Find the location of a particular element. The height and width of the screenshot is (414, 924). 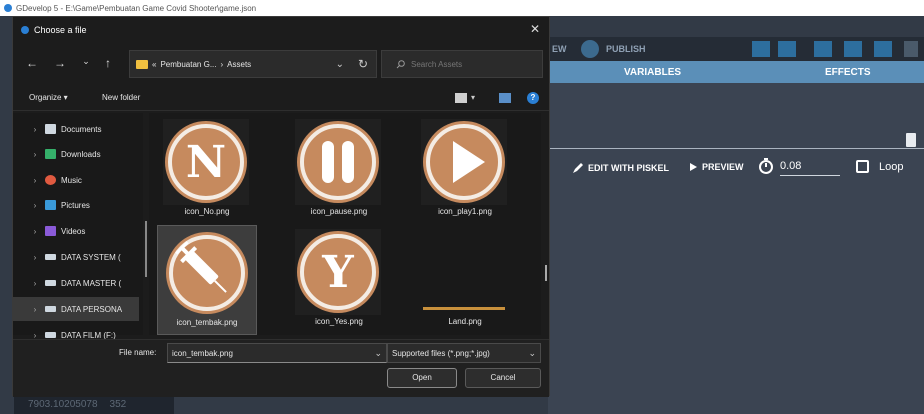

file-item-land: Land.png is located at coordinates (465, 280).